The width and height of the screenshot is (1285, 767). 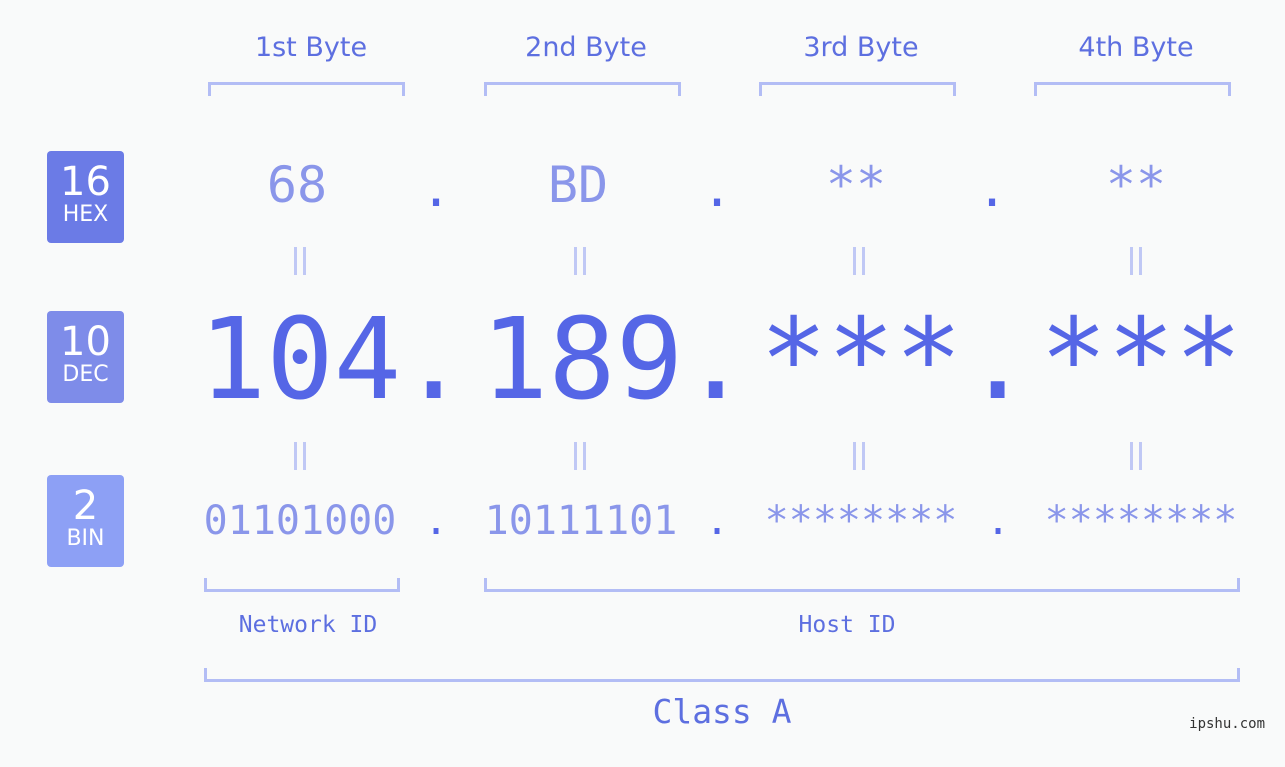 What do you see at coordinates (847, 625) in the screenshot?
I see `host-id-label: Host ID` at bounding box center [847, 625].